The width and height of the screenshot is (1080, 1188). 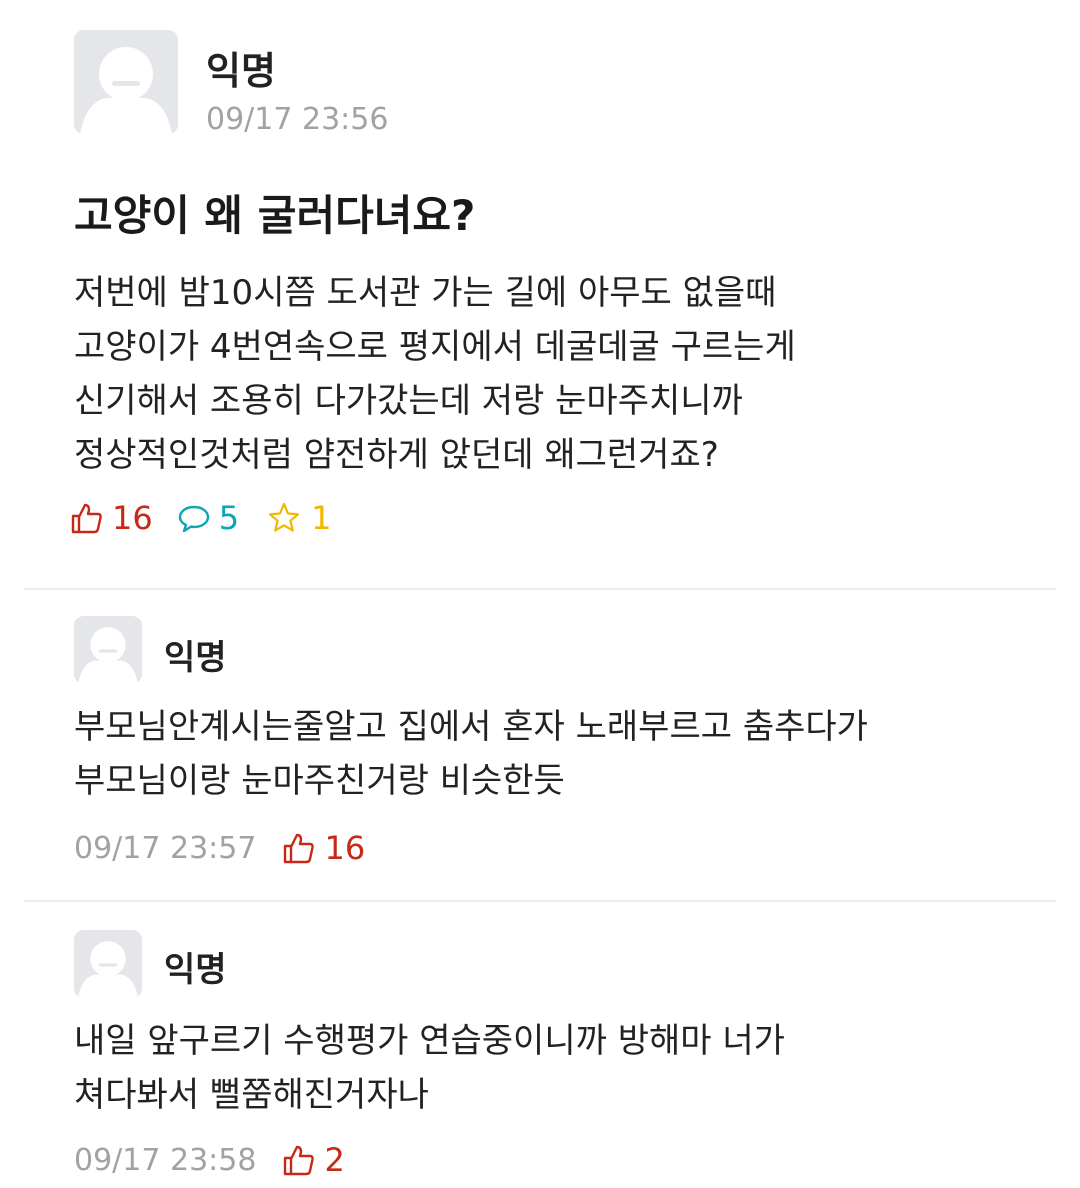 I want to click on post-avatar, so click(x=126, y=82).